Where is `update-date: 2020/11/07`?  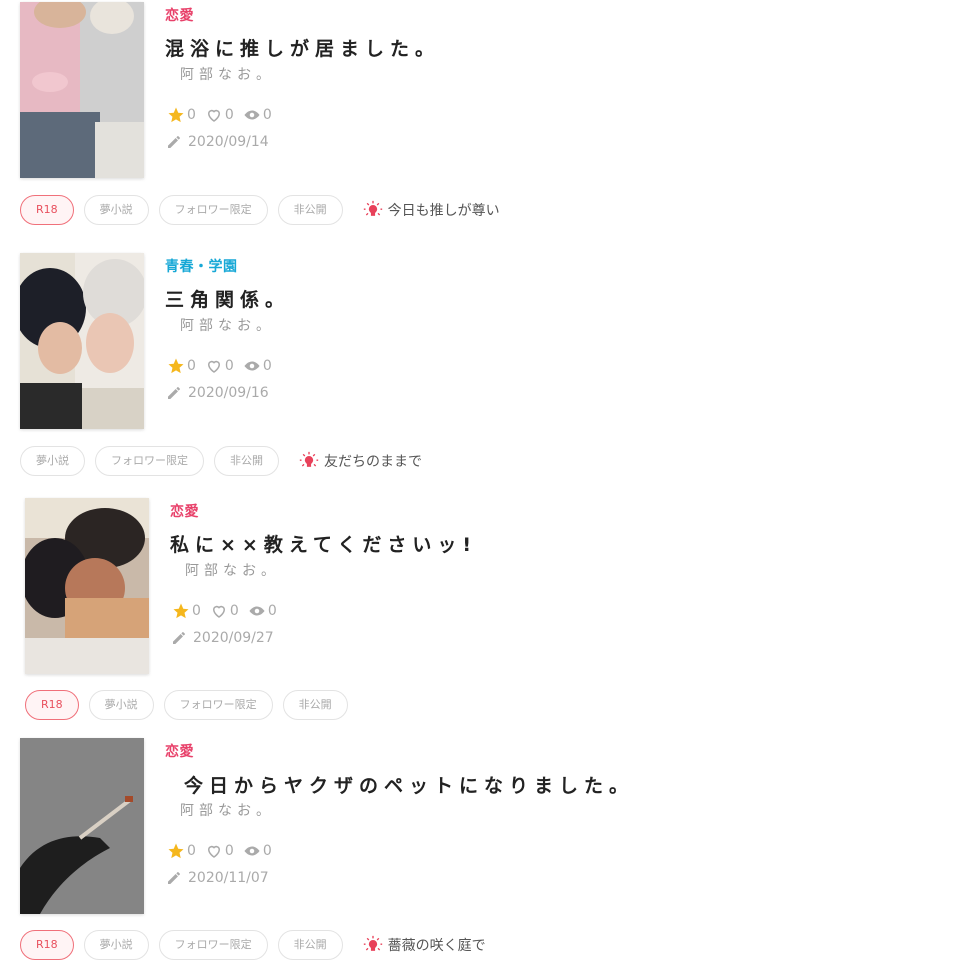 update-date: 2020/11/07 is located at coordinates (217, 878).